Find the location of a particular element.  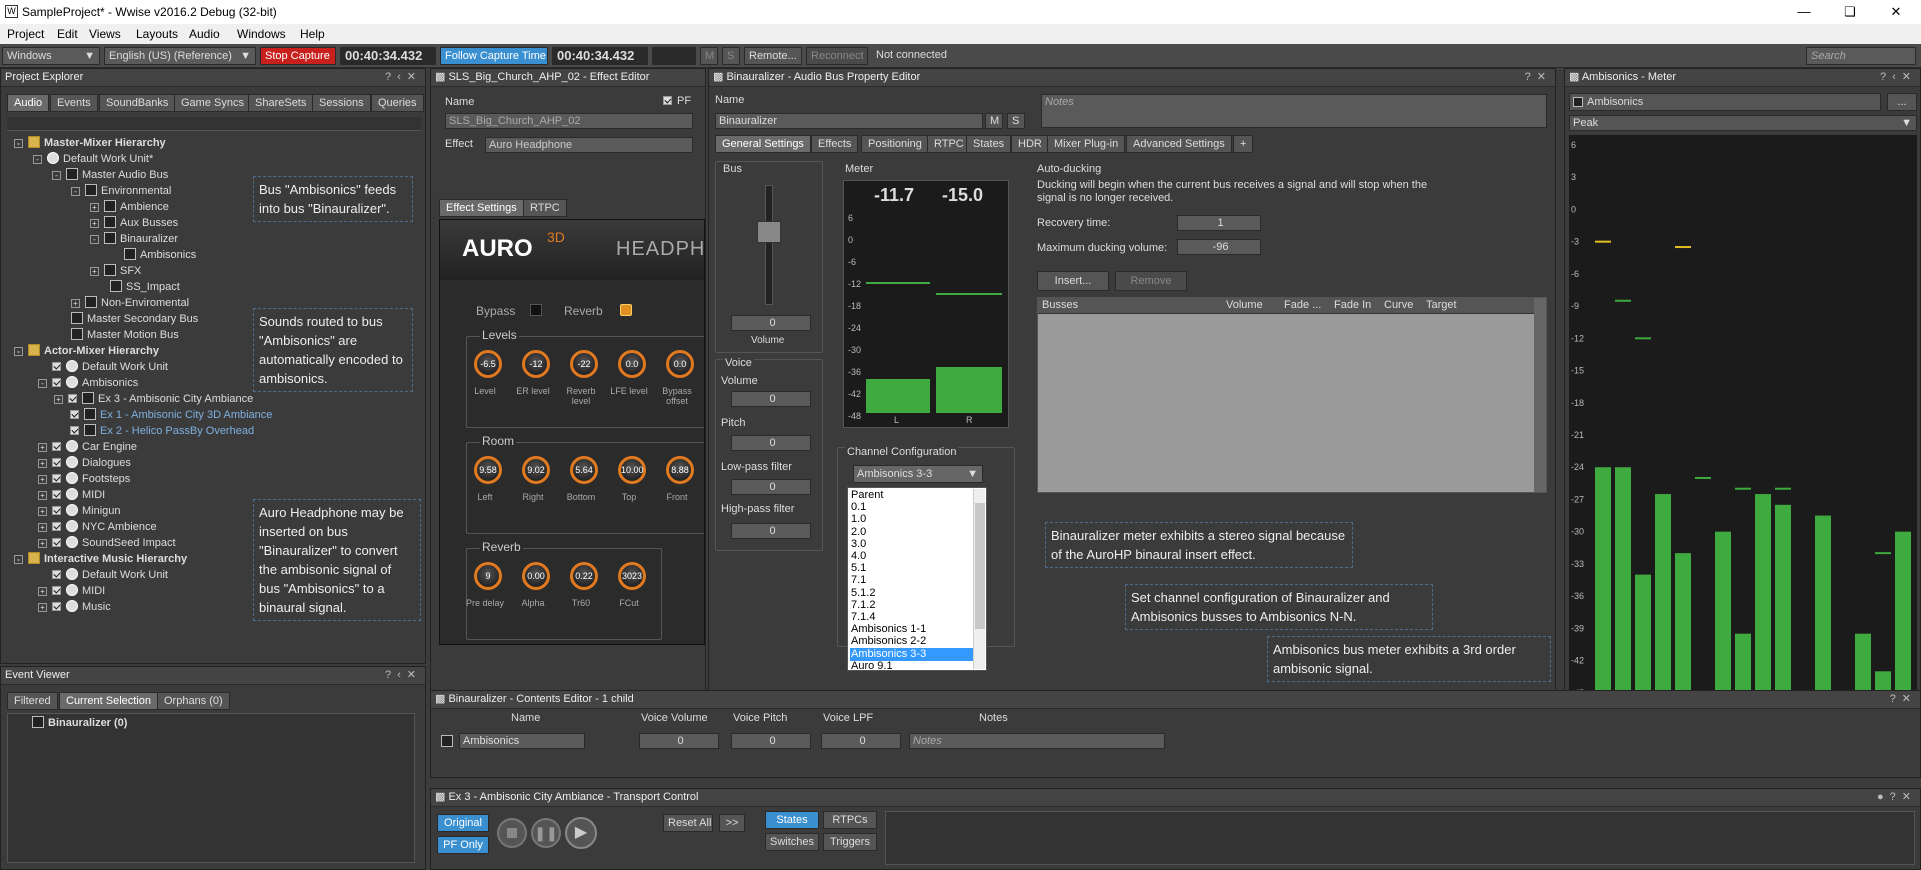

tree-item: SS_Impact is located at coordinates (145, 287).